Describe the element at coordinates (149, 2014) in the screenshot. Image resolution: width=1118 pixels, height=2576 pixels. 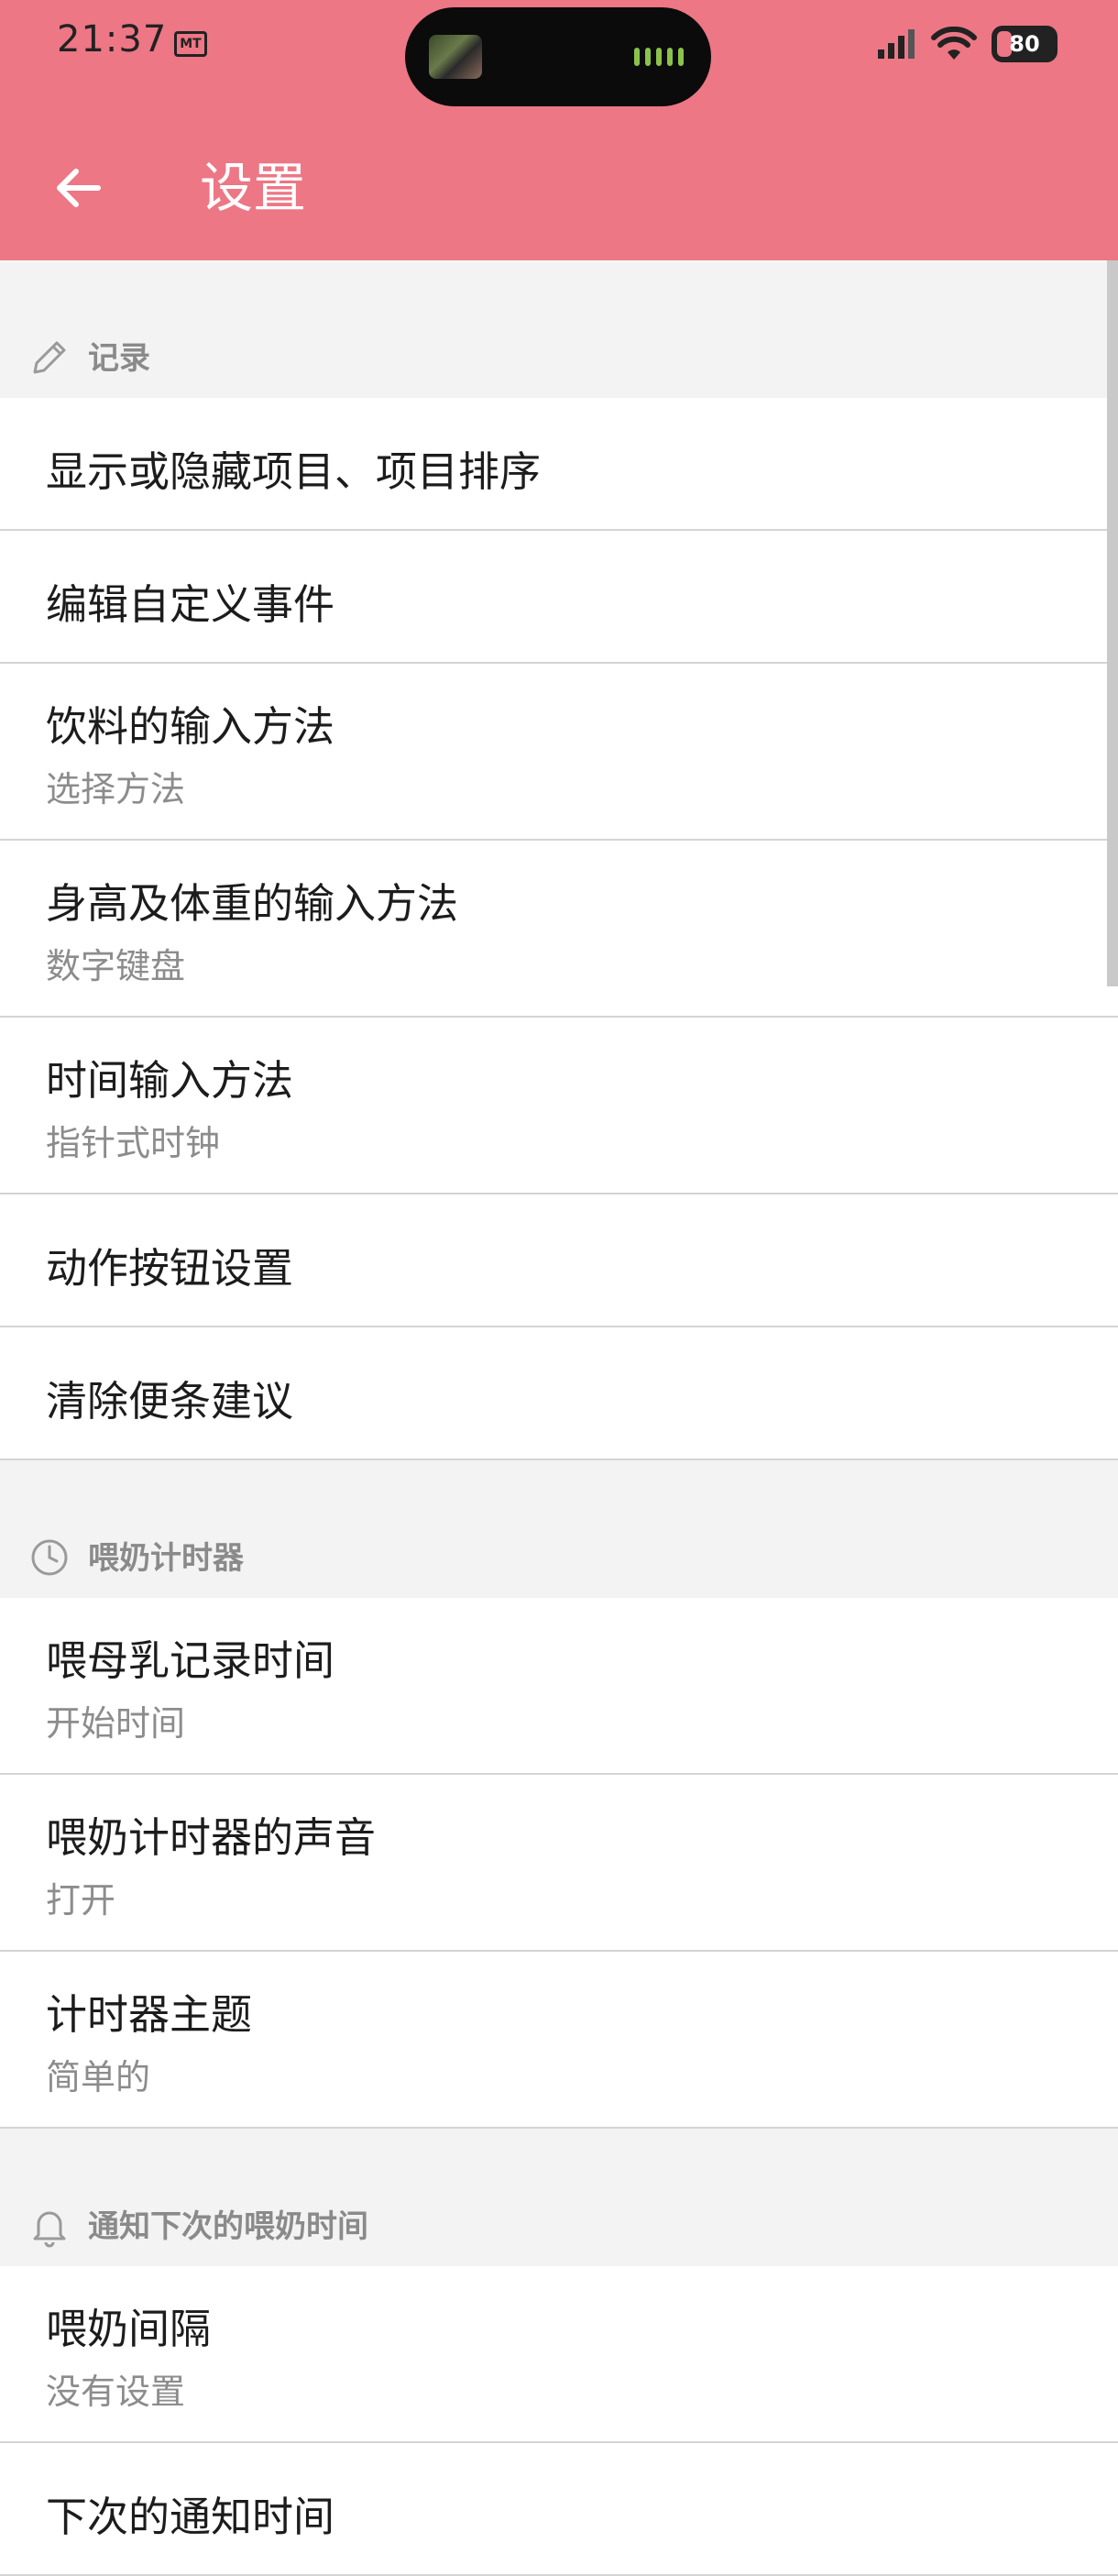
I see `setting-title: 计时器主题` at that location.